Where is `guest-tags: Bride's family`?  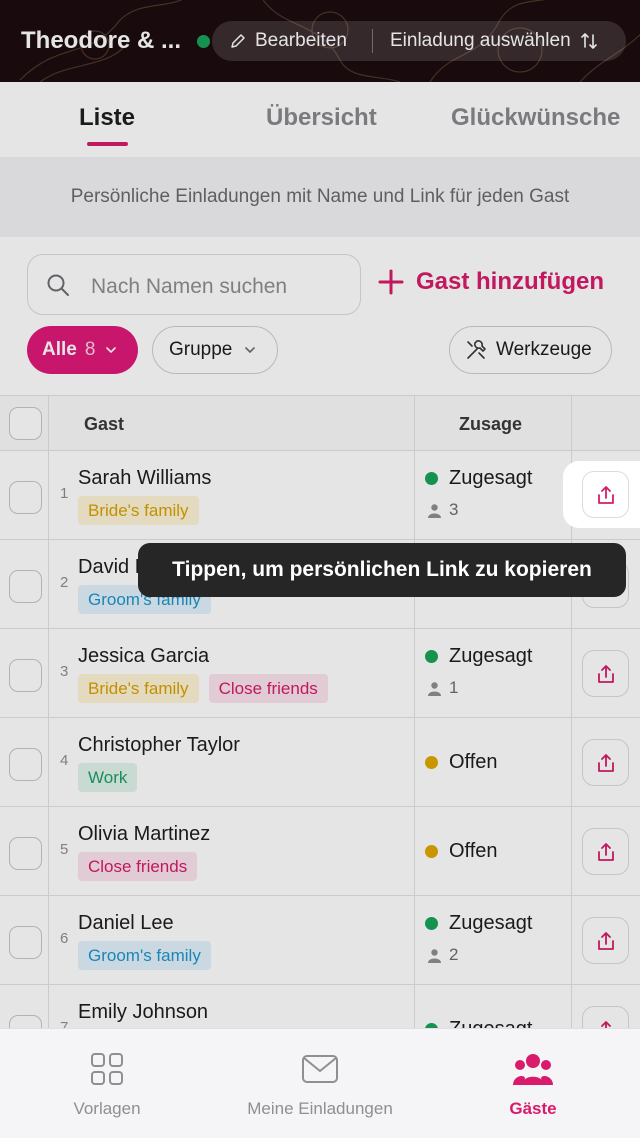
guest-tags: Bride's family is located at coordinates (138, 510).